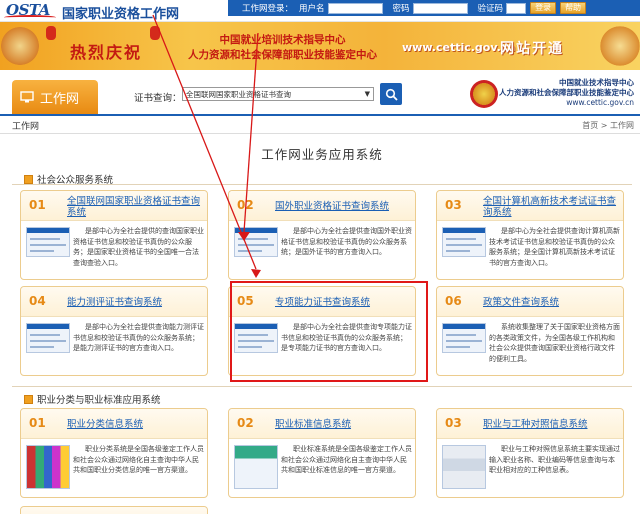 This screenshot has height=514, width=640. What do you see at coordinates (238, 94) in the screenshot?
I see `cert-select-value: 全国联网国家职业资格证书查询` at bounding box center [238, 94].